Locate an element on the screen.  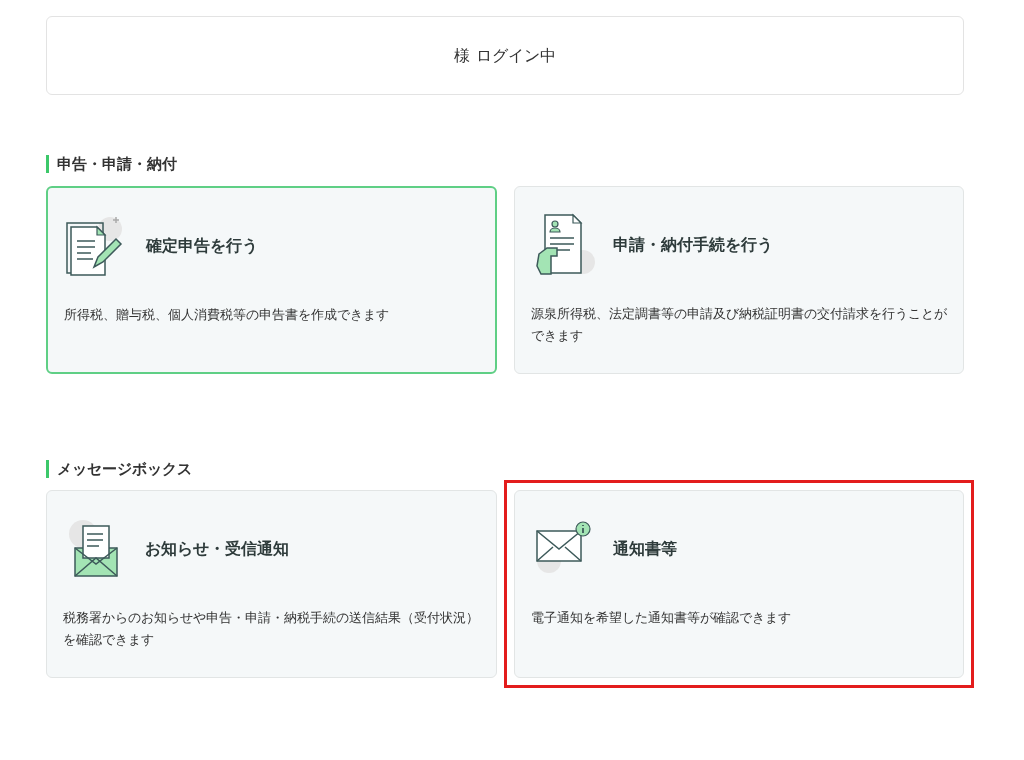
card-title: 通知書等 is located at coordinates (644, 549).